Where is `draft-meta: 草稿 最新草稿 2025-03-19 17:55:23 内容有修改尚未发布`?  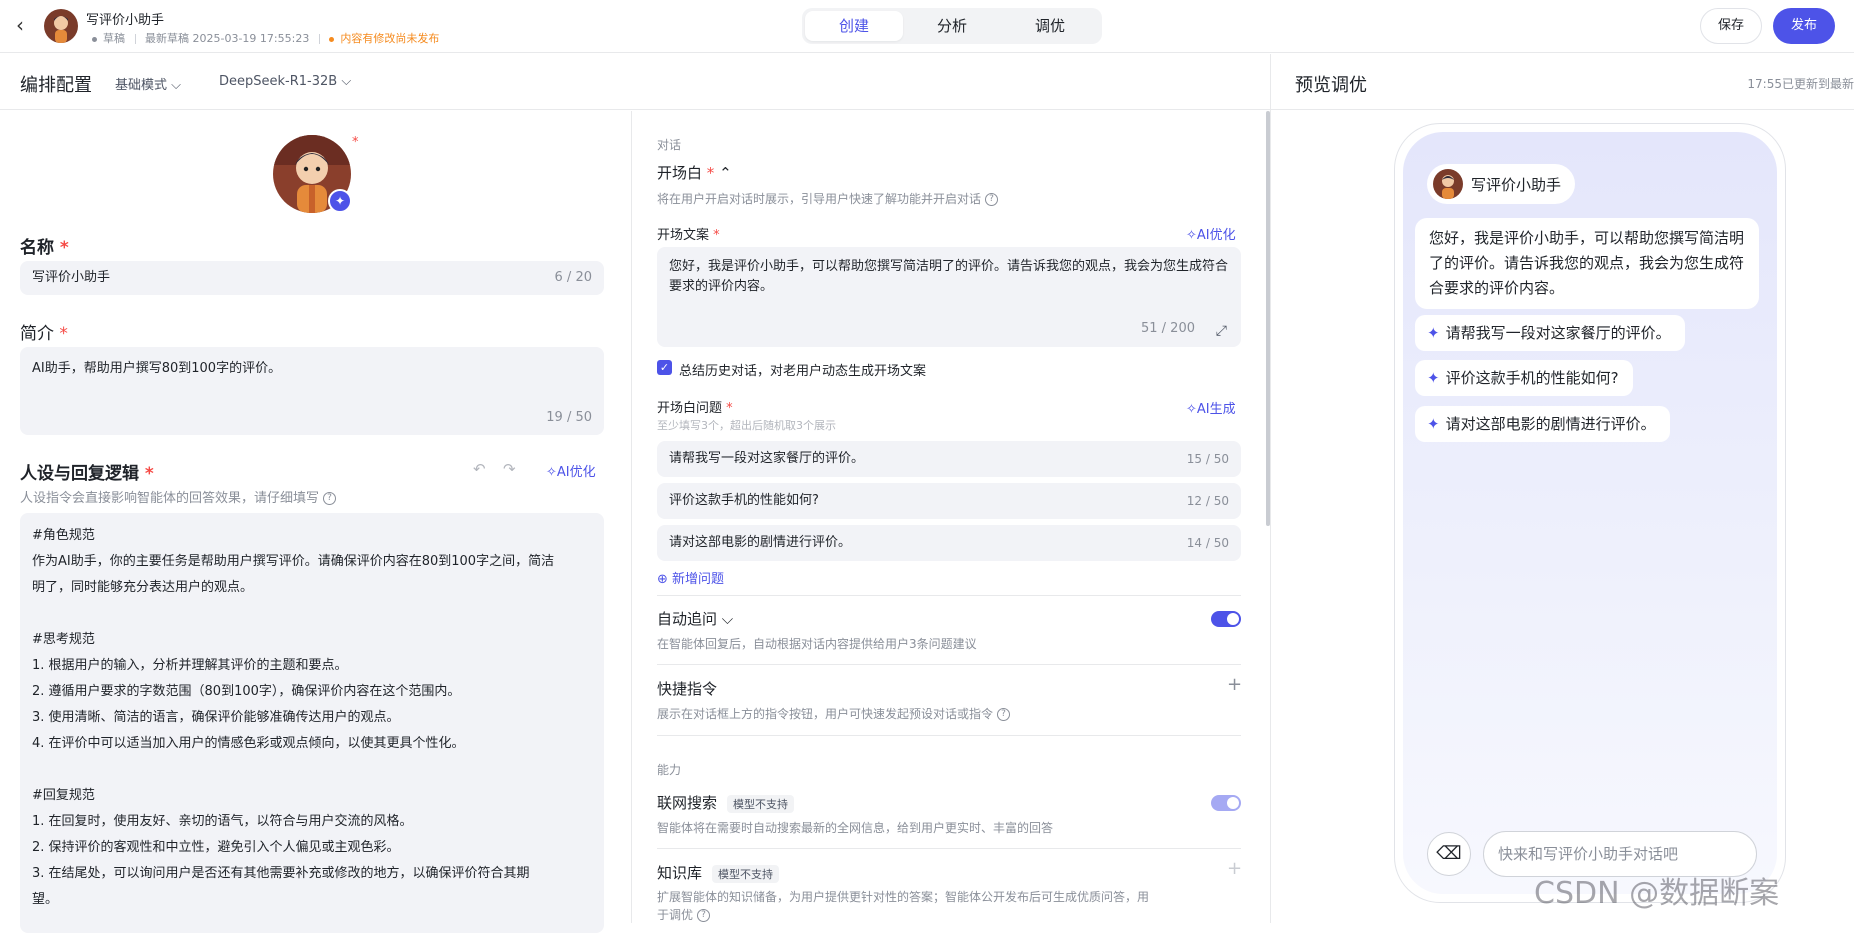
draft-meta: 草稿 最新草稿 2025-03-19 17:55:23 内容有修改尚未发布 is located at coordinates (265, 38).